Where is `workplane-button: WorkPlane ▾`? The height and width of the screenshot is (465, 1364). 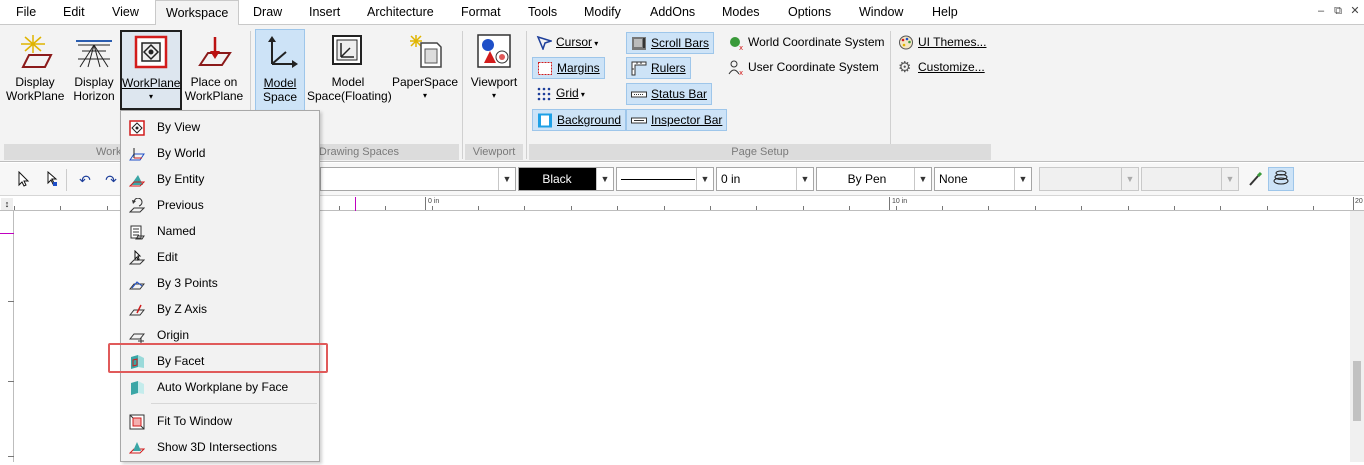 workplane-button: WorkPlane ▾ is located at coordinates (151, 70).